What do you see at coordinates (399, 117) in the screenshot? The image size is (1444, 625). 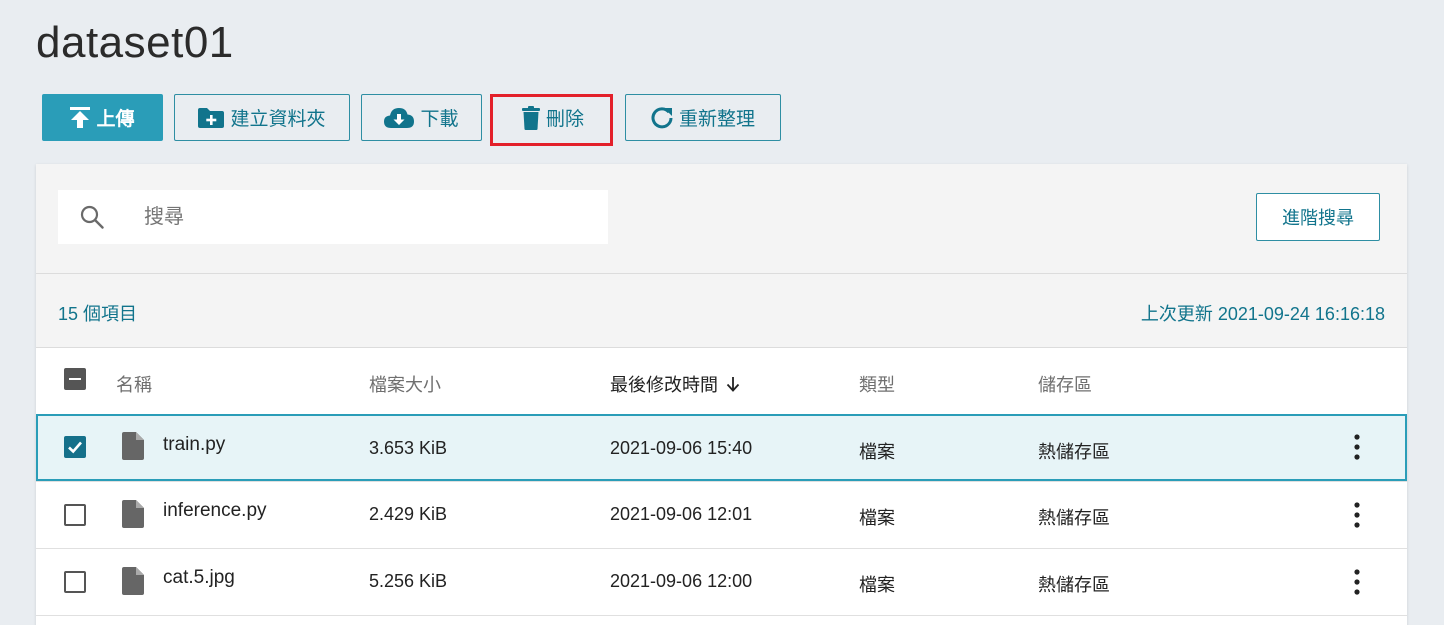 I see `cloud-download-icon` at bounding box center [399, 117].